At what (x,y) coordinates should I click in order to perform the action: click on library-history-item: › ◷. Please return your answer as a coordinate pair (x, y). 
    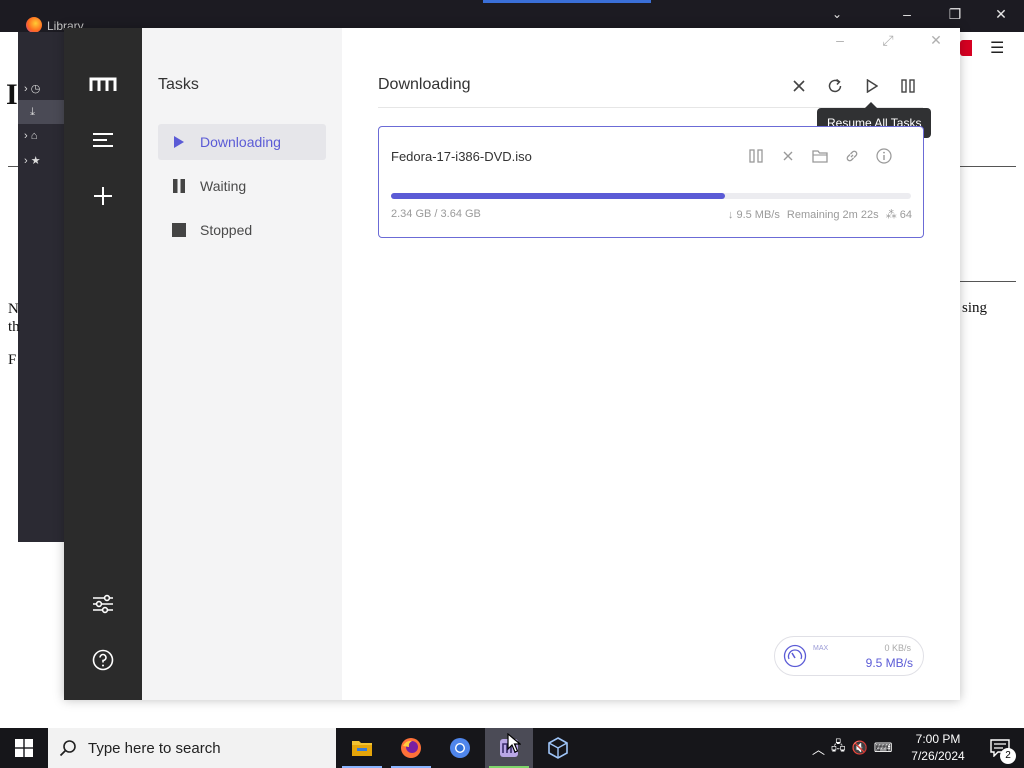
    Looking at the image, I should click on (43, 88).